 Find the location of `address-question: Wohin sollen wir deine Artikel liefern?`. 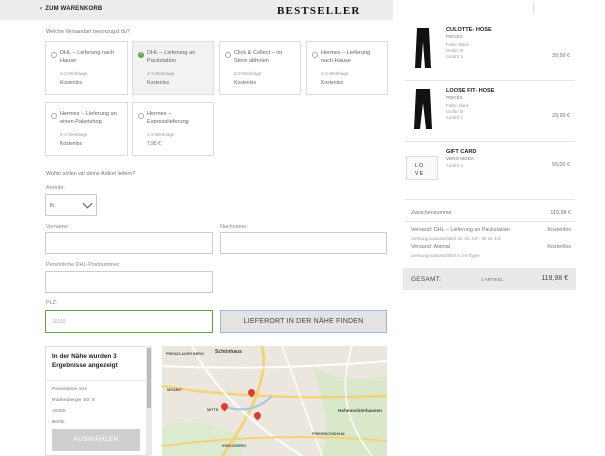

address-question: Wohin sollen wir deine Artikel liefern? is located at coordinates (91, 174).